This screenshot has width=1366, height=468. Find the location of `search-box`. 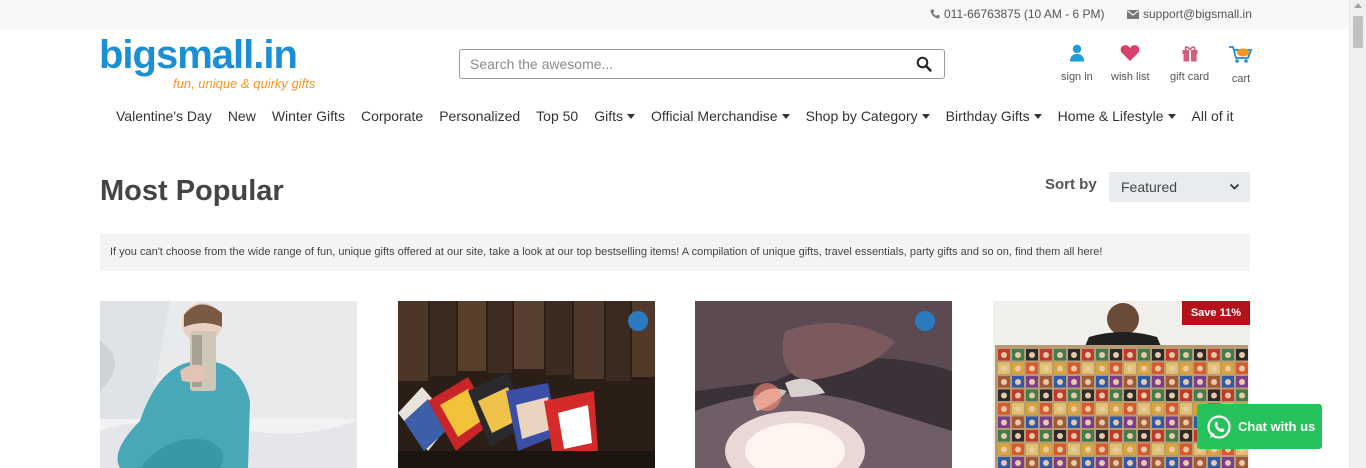

search-box is located at coordinates (702, 64).